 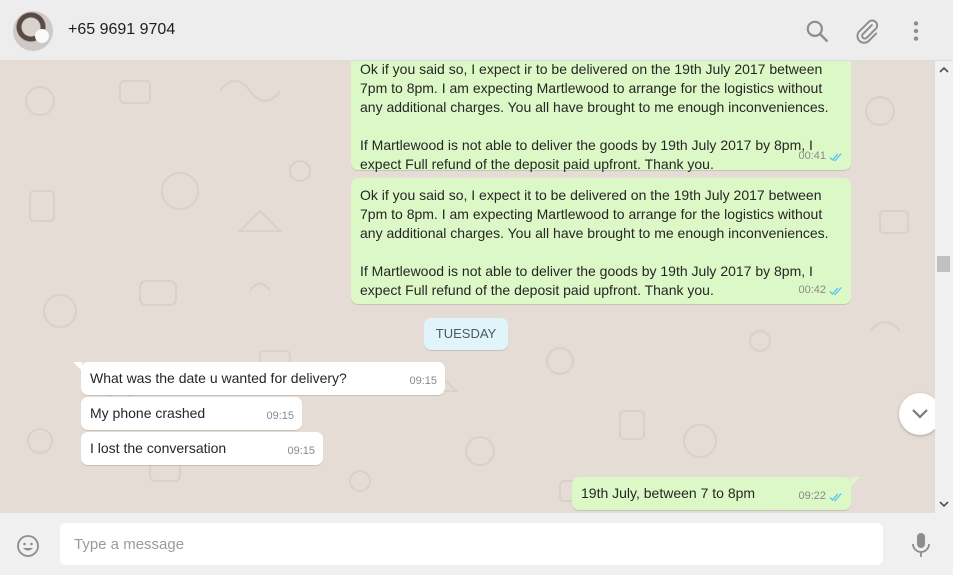 What do you see at coordinates (148, 413) in the screenshot?
I see `message-text: My phone crashed` at bounding box center [148, 413].